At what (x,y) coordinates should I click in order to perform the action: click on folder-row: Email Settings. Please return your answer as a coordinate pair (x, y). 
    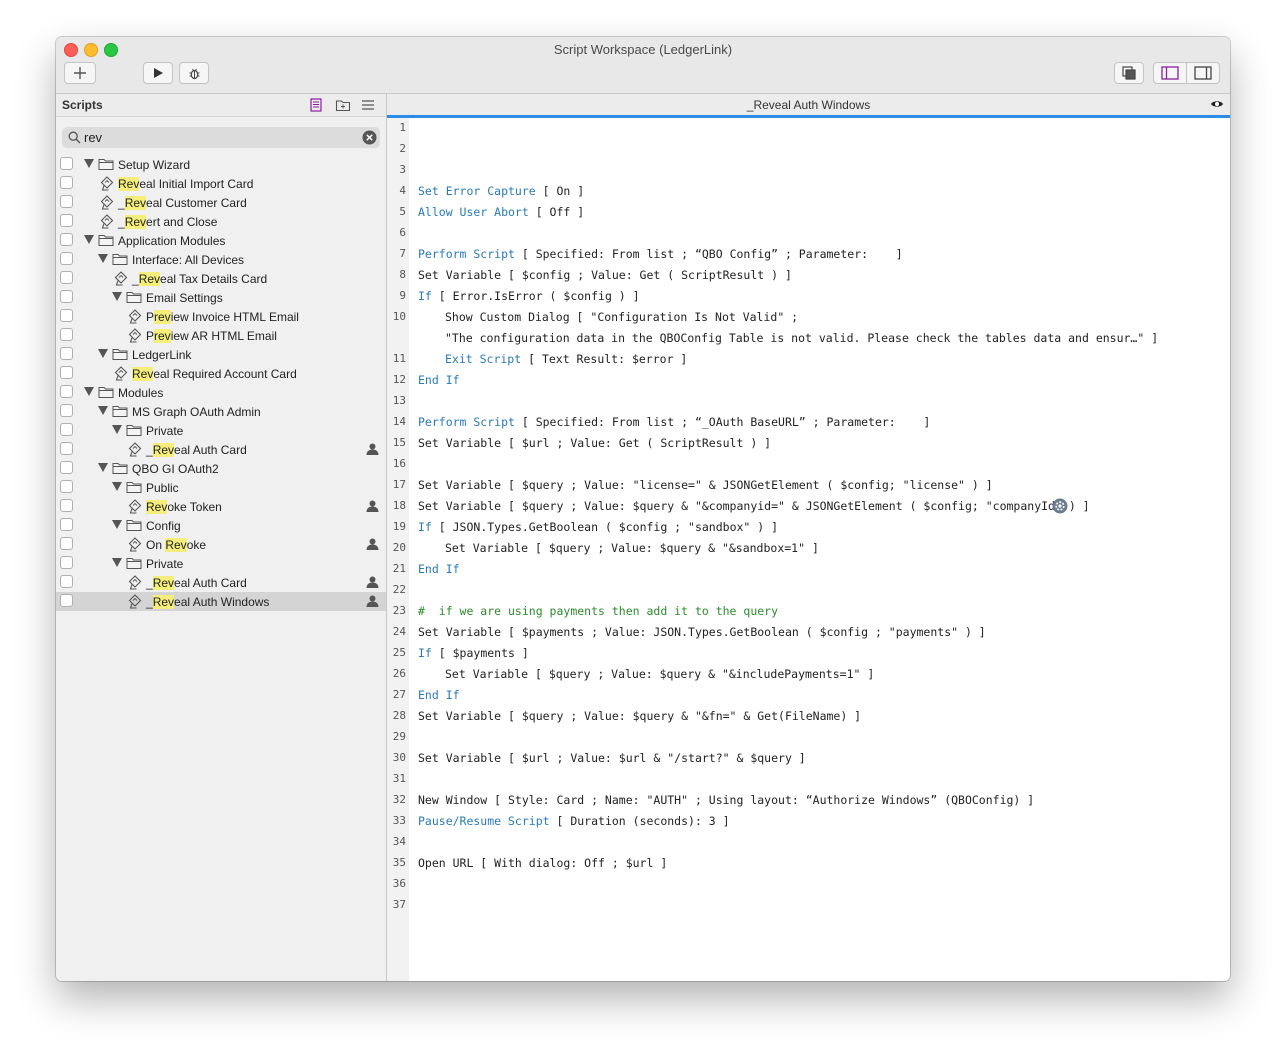
    Looking at the image, I should click on (221, 297).